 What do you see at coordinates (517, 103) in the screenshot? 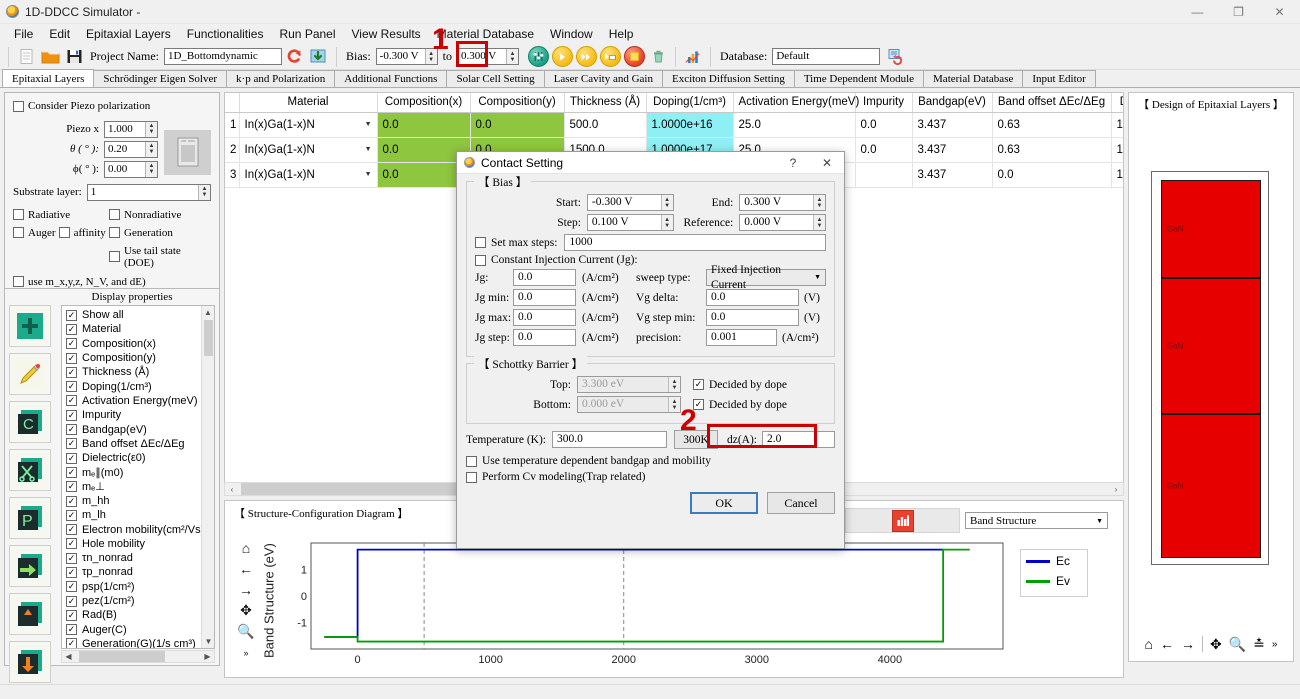
I see `header-composition-y: Composition(y)` at bounding box center [517, 103].